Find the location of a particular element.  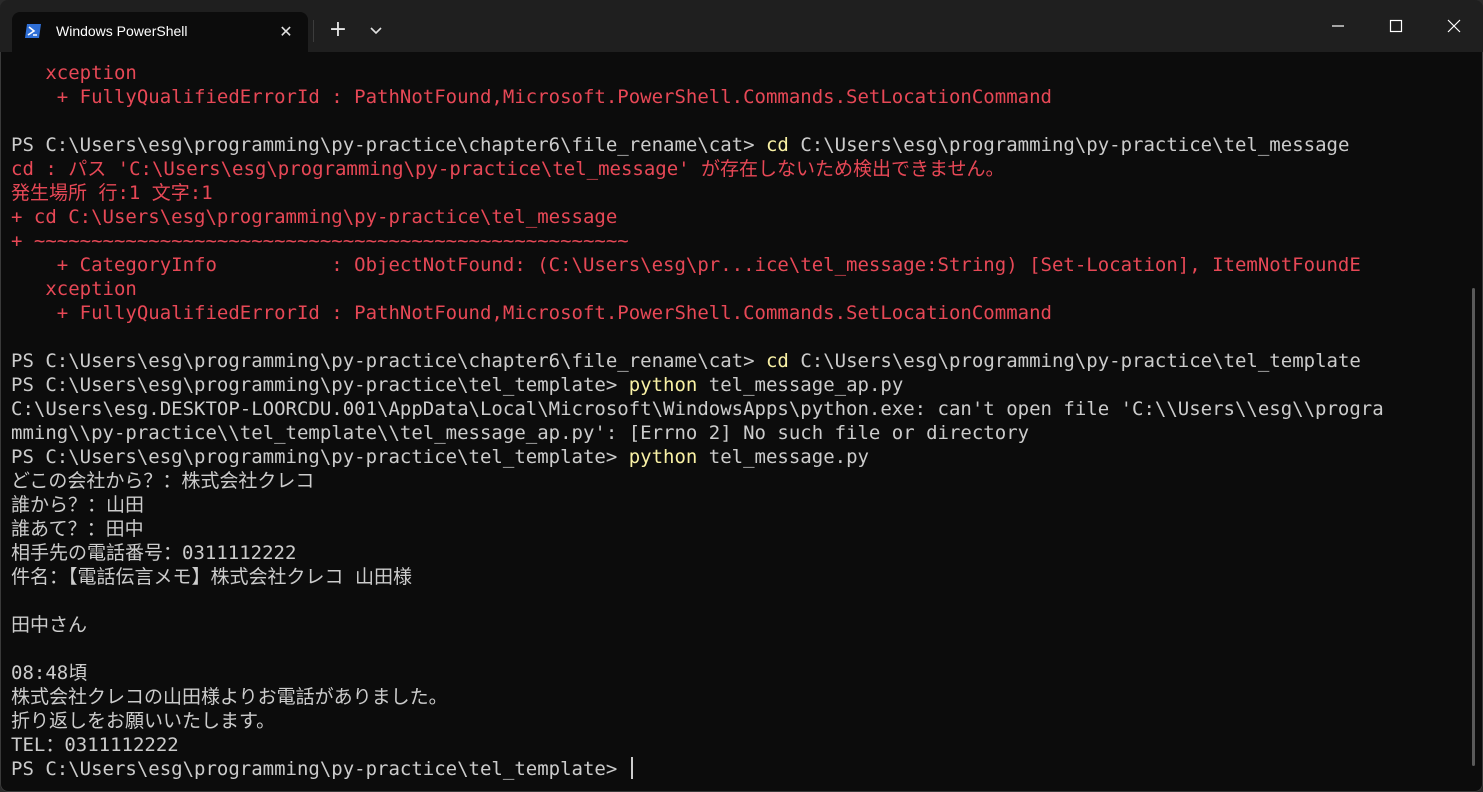

output-text: 08:48頃 is located at coordinates (49, 673).